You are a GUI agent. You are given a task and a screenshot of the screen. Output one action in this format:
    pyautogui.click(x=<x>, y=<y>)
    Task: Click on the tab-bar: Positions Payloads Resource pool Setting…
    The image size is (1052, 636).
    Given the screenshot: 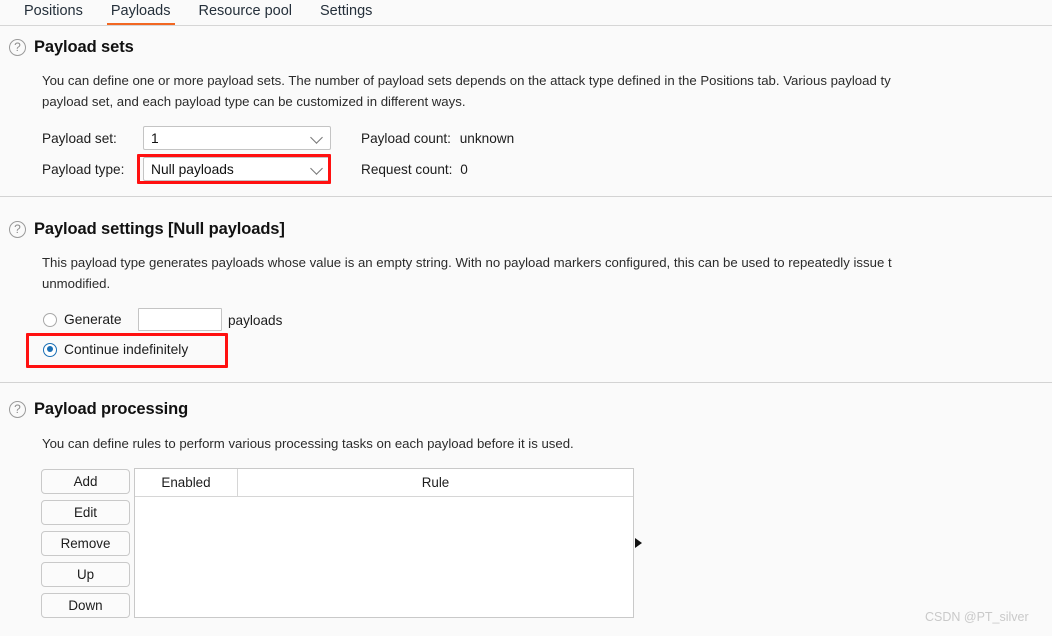 What is the action you would take?
    pyautogui.click(x=526, y=13)
    